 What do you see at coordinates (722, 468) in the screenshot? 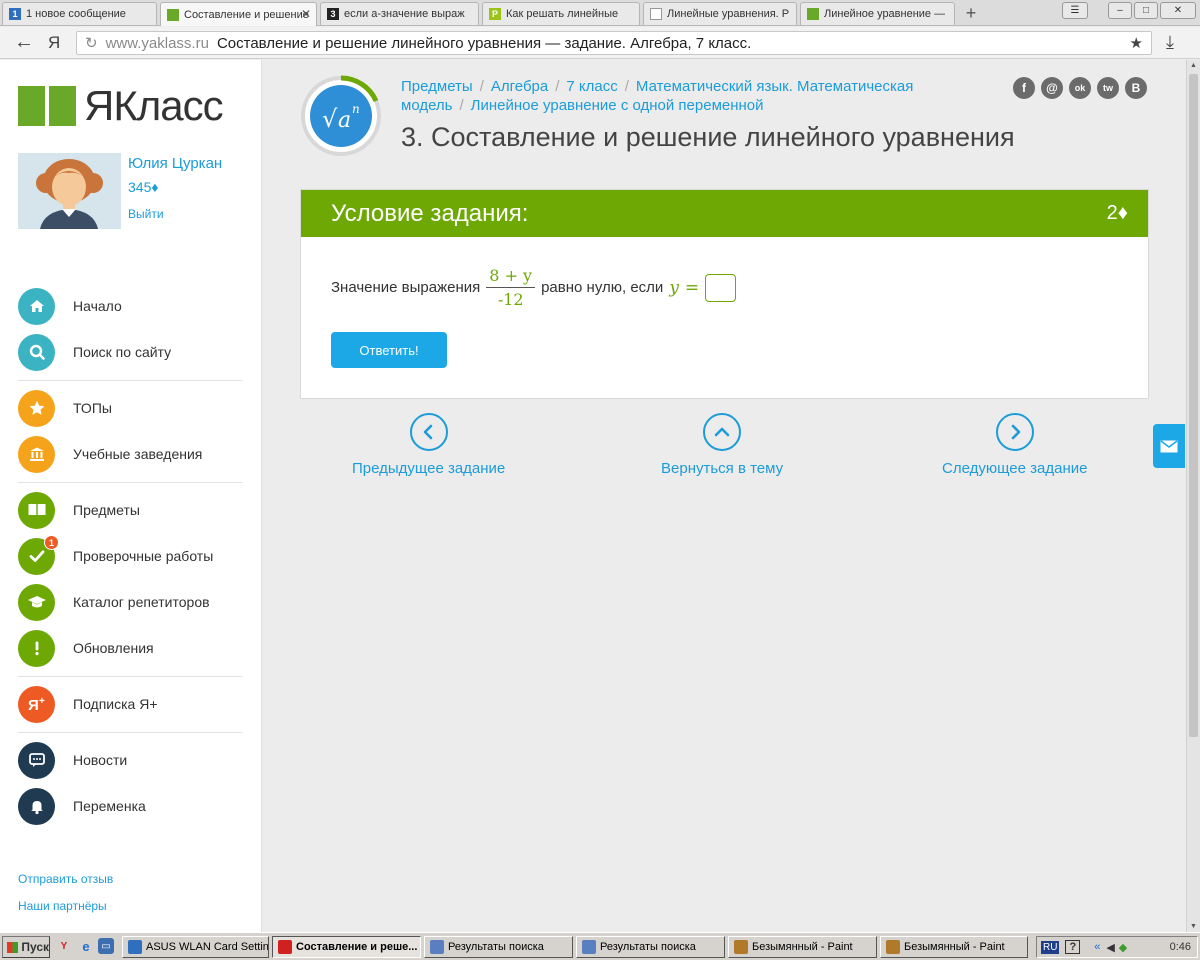
I see `back-to-topic-label: Вернуться в тему` at bounding box center [722, 468].